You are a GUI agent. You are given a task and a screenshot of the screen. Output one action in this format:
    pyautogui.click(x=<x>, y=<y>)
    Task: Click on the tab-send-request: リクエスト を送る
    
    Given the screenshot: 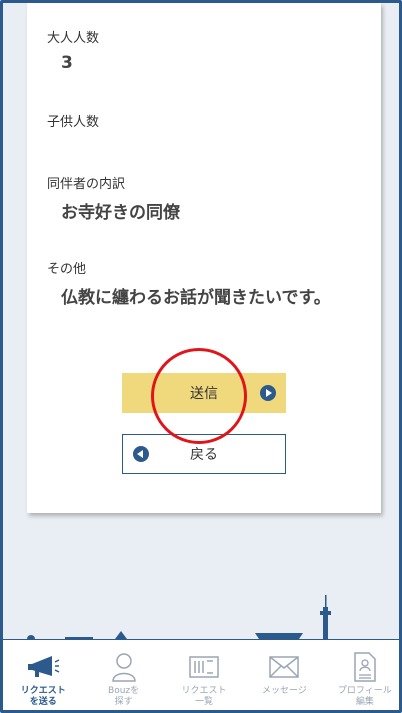 What is the action you would take?
    pyautogui.click(x=43, y=675)
    